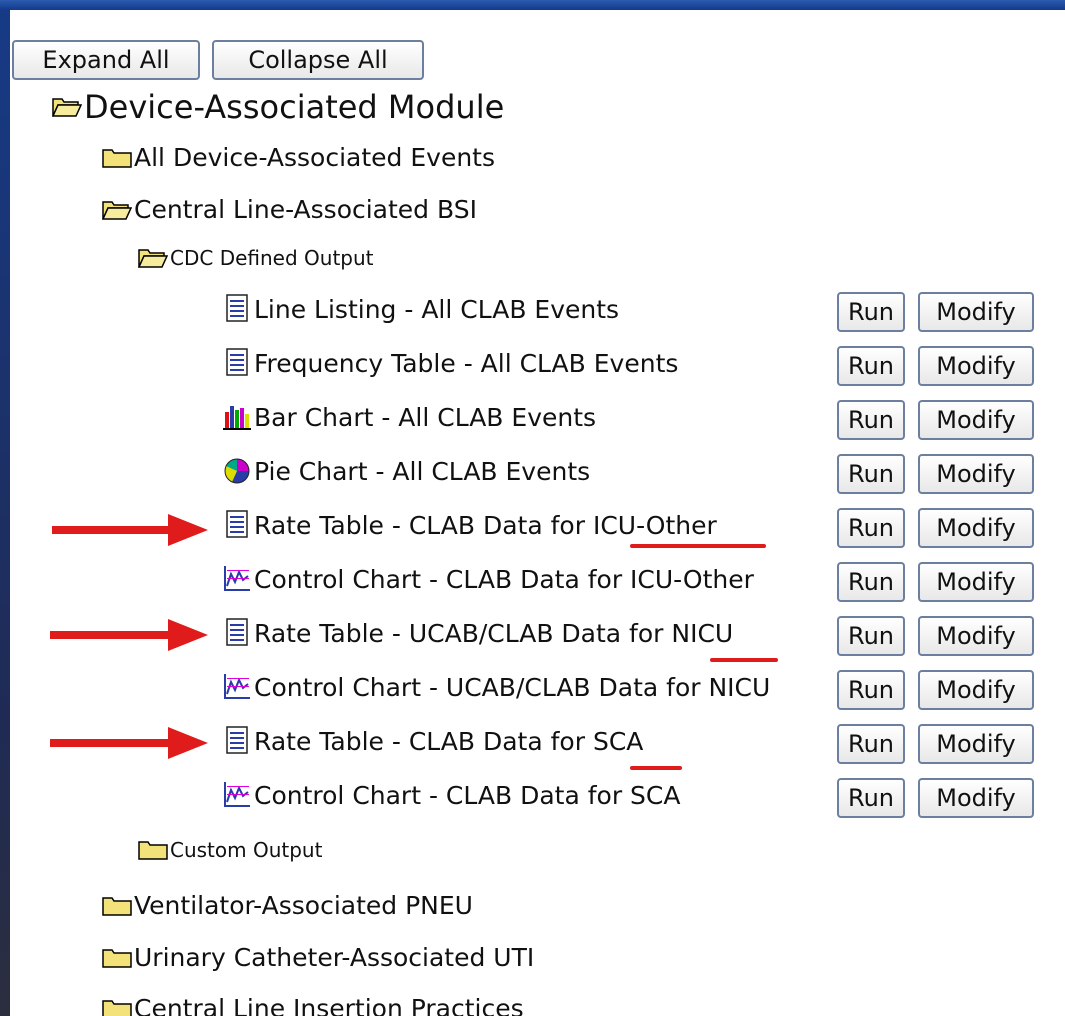 The image size is (1065, 1016). I want to click on report-item: Rate Table - CLAB Data for ICU-Other, so click(469, 525).